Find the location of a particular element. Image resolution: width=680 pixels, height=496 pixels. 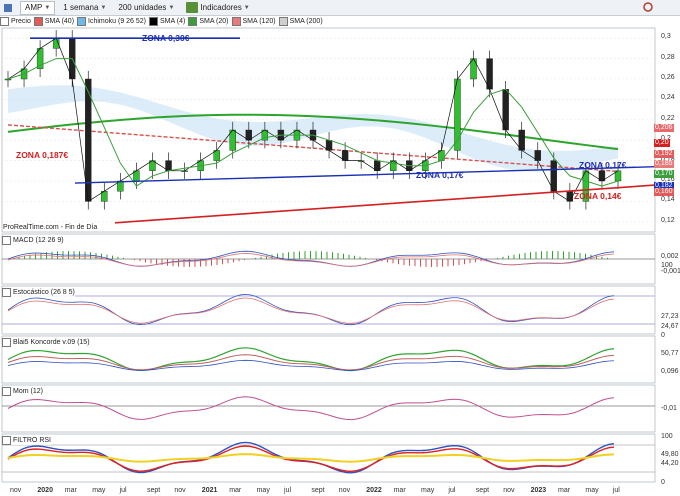

mom-line is located at coordinates (311, 408).